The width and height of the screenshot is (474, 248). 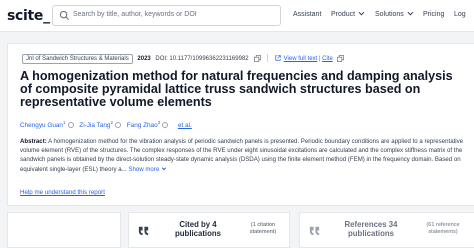 What do you see at coordinates (258, 58) in the screenshot?
I see `copy-icon` at bounding box center [258, 58].